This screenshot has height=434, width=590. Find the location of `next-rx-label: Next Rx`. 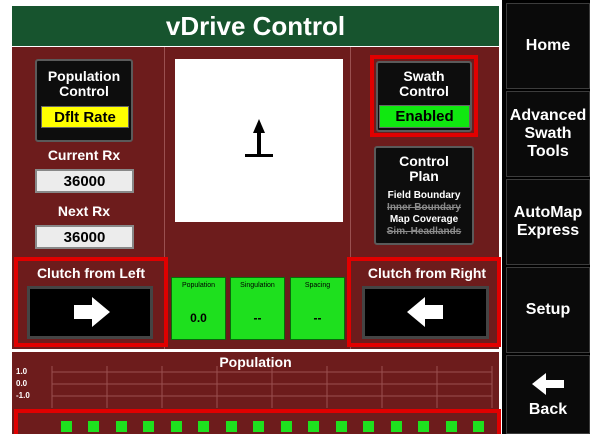

next-rx-label: Next Rx is located at coordinates (84, 211).